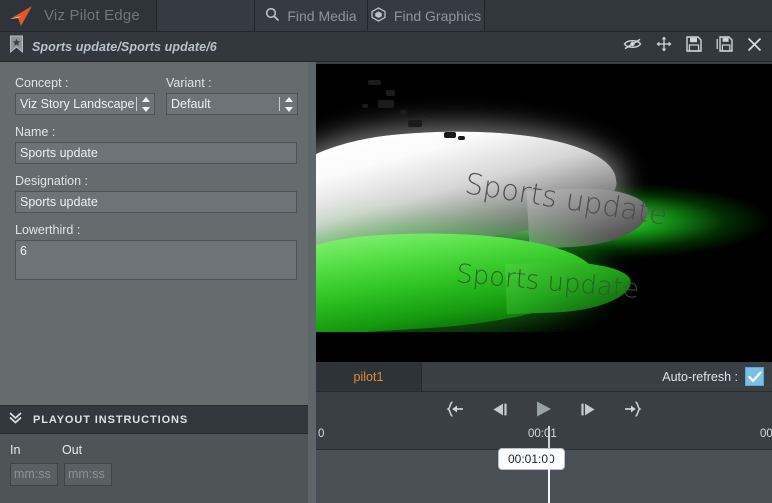  What do you see at coordinates (156, 260) in the screenshot?
I see `lowerthird-textarea: 6` at bounding box center [156, 260].